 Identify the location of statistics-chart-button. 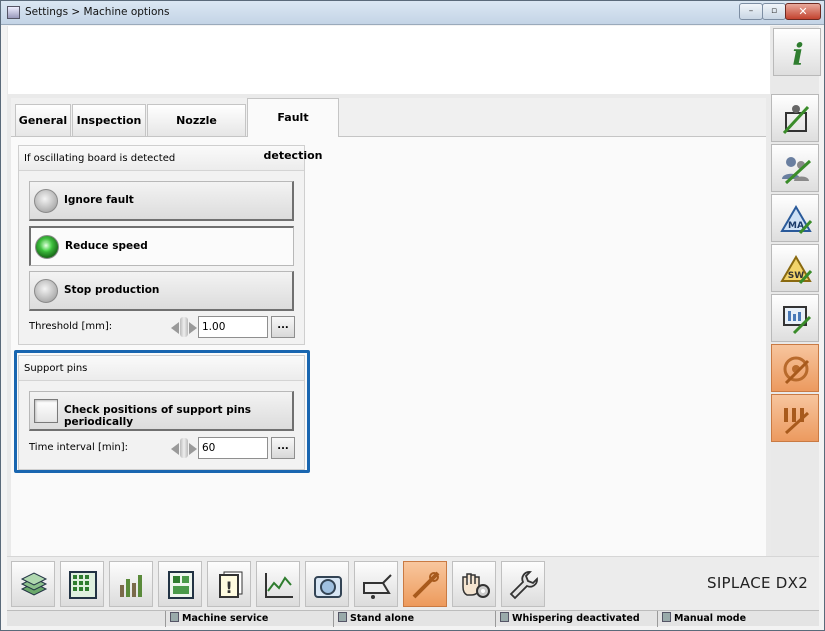
(278, 584).